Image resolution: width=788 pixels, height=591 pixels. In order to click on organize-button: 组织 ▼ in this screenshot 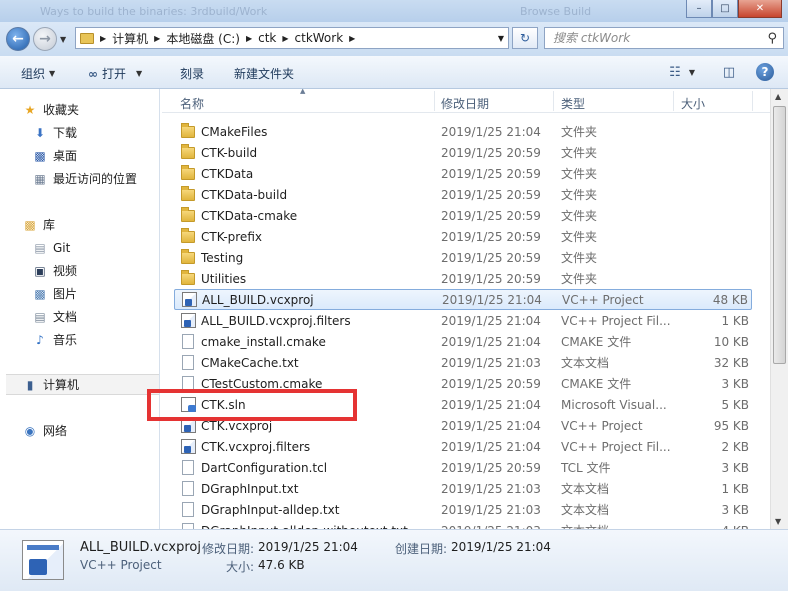, I will do `click(38, 73)`.